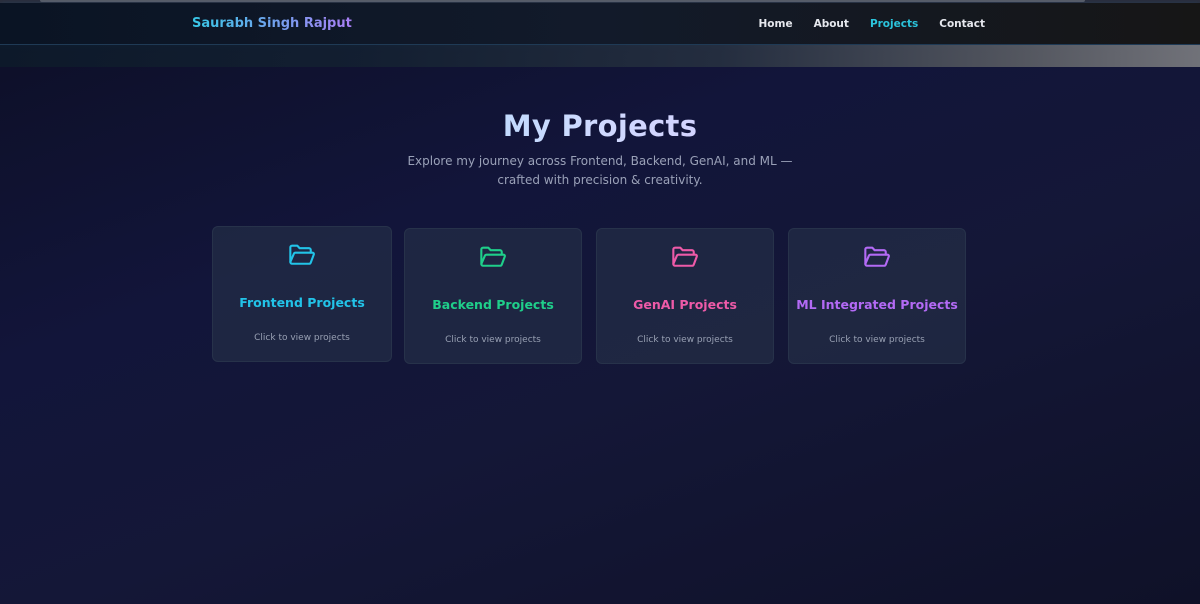 The image size is (1200, 604). Describe the element at coordinates (493, 304) in the screenshot. I see `card-title: Backend Projects` at that location.